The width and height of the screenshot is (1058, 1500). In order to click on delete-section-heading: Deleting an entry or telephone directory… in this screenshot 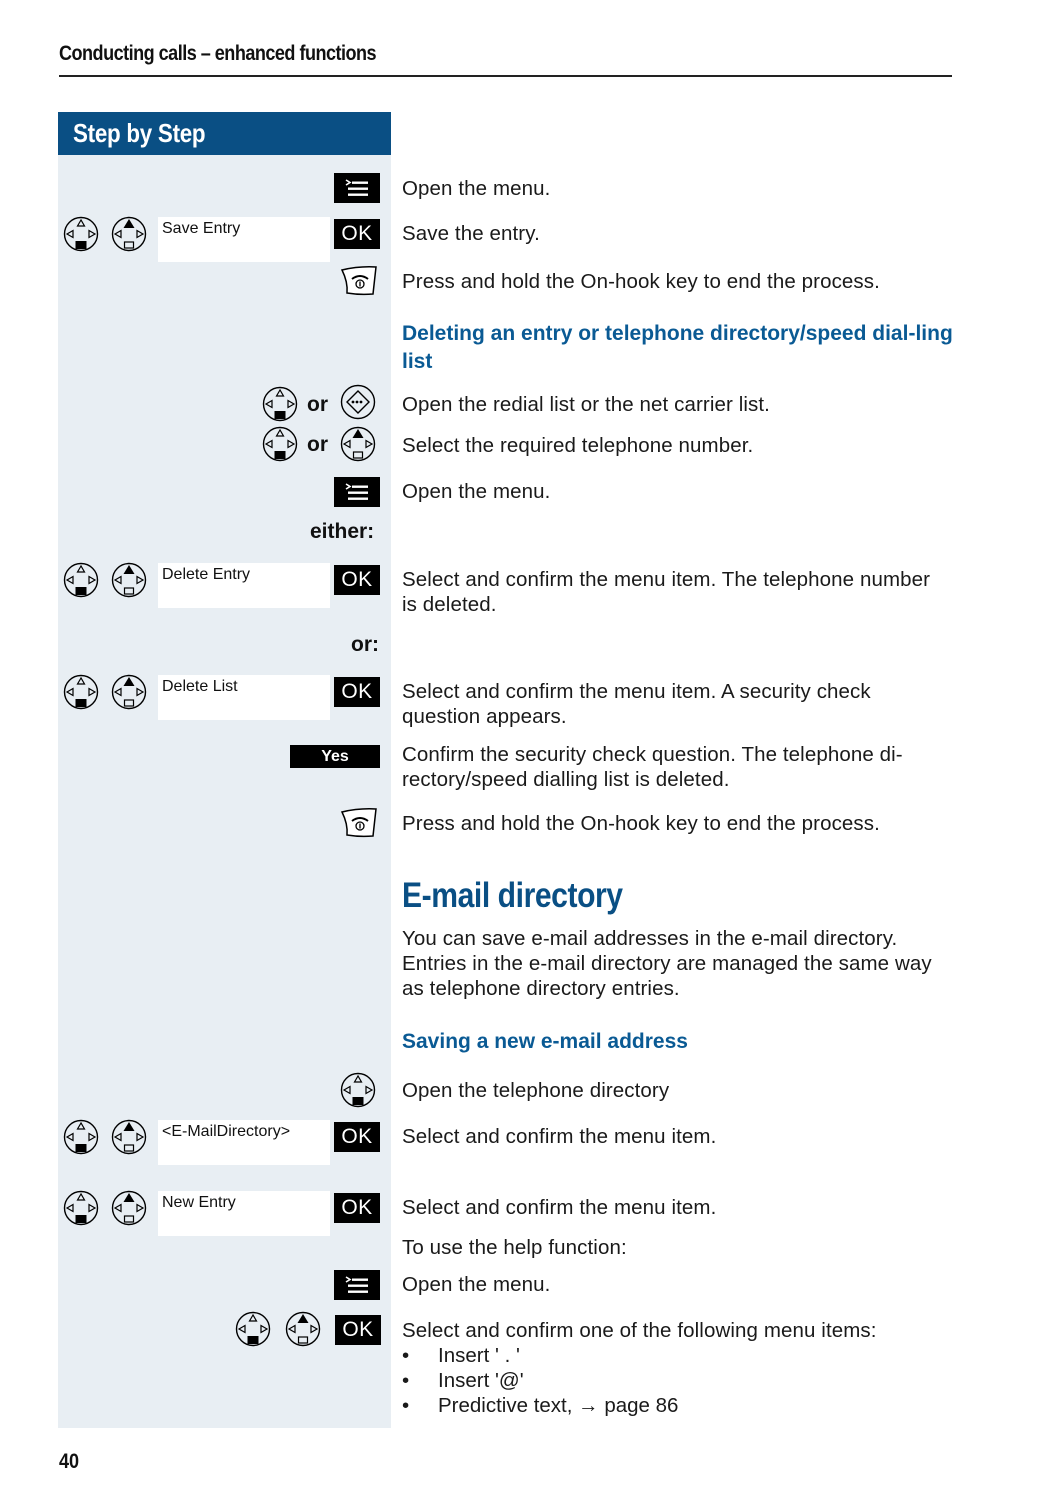, I will do `click(677, 347)`.